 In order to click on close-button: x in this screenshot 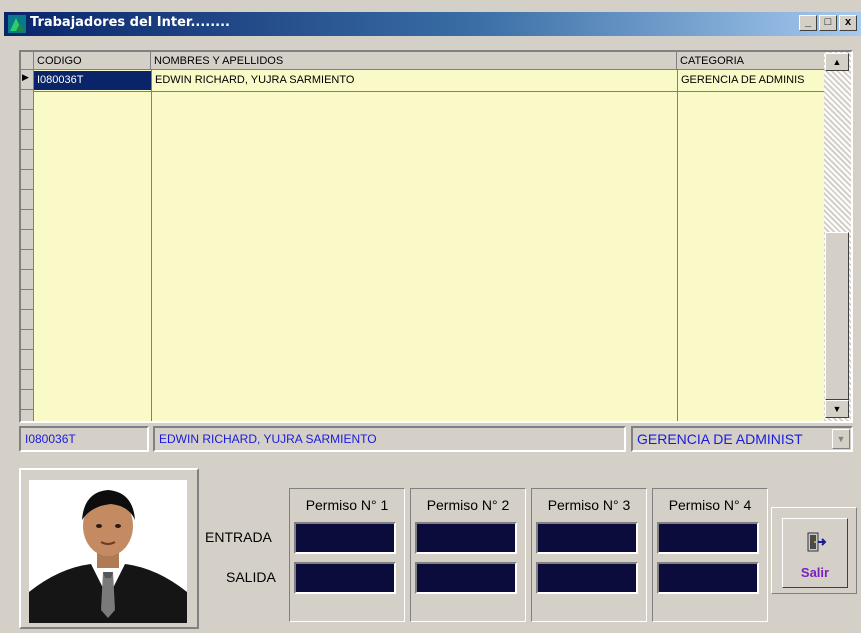, I will do `click(848, 23)`.